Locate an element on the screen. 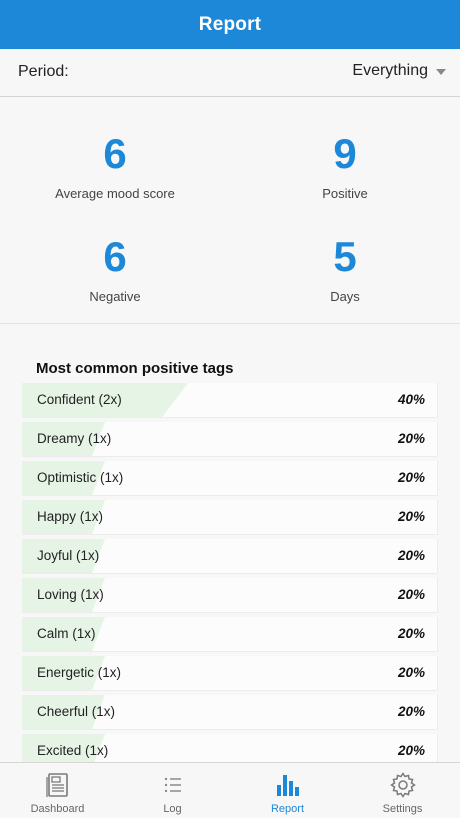 This screenshot has height=818, width=460. tag-name: Loving (1x) is located at coordinates (70, 594).